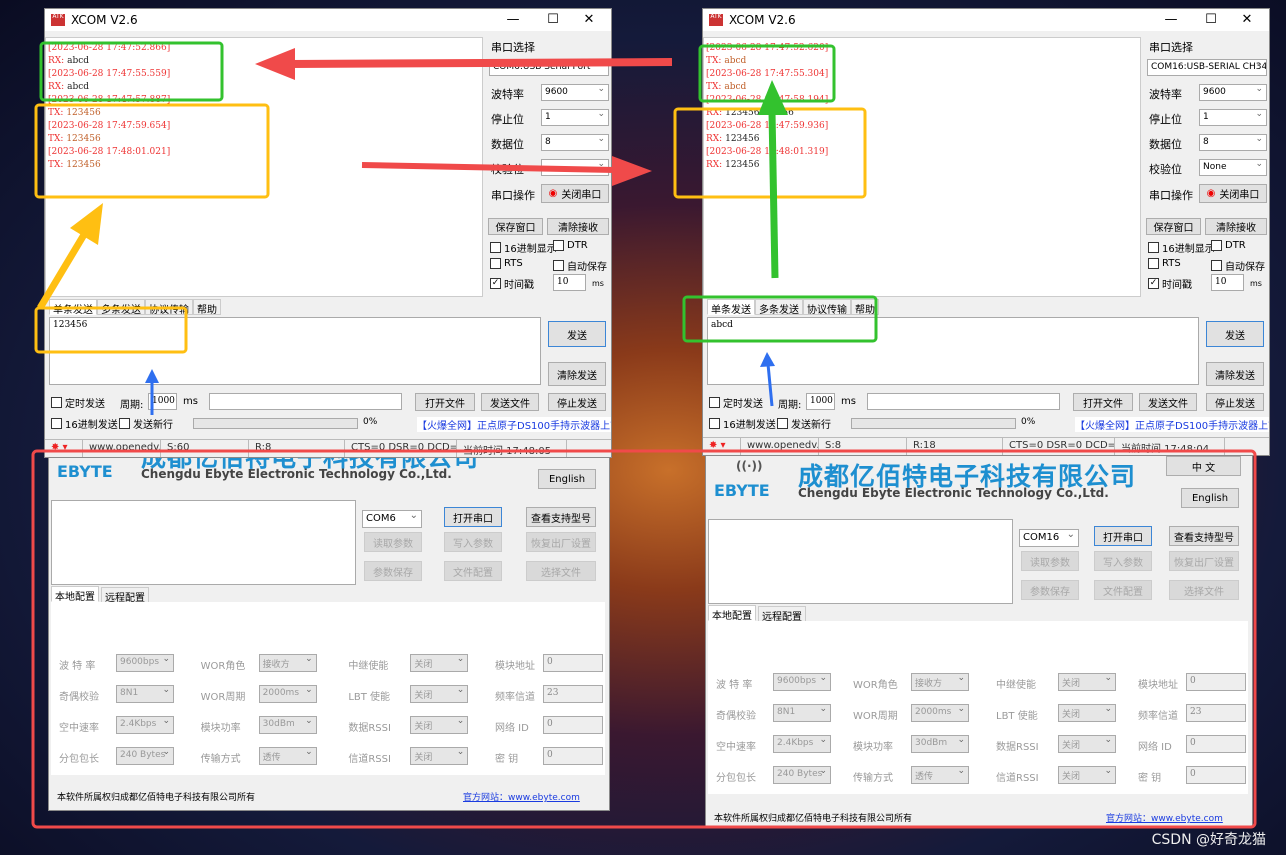 The width and height of the screenshot is (1286, 855). I want to click on blue-arrow-left, so click(152, 392).